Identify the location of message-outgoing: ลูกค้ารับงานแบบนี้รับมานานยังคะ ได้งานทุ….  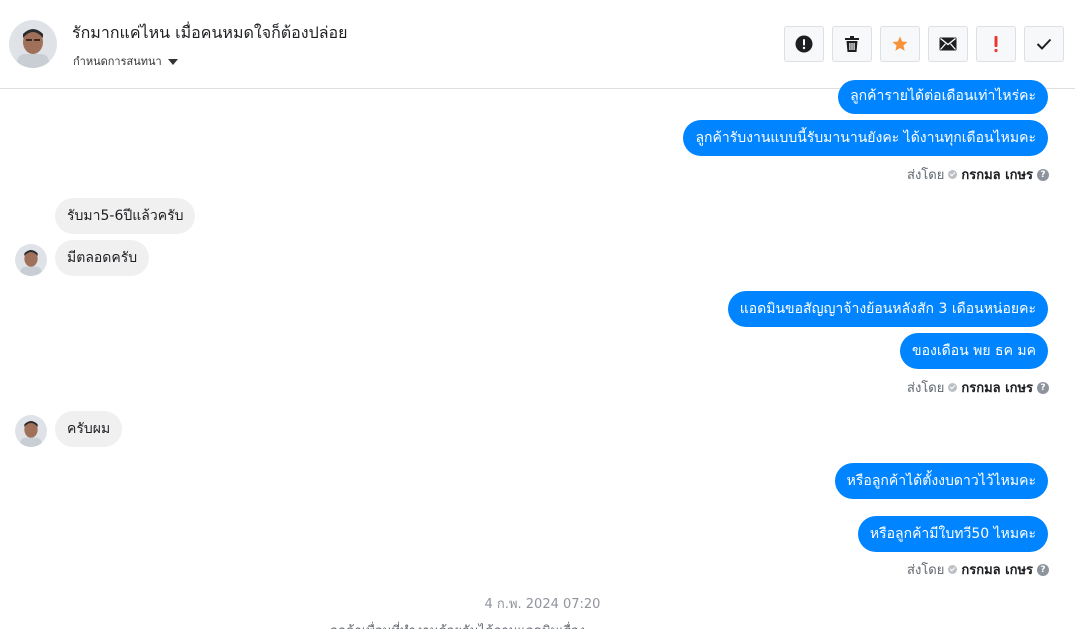
(865, 138).